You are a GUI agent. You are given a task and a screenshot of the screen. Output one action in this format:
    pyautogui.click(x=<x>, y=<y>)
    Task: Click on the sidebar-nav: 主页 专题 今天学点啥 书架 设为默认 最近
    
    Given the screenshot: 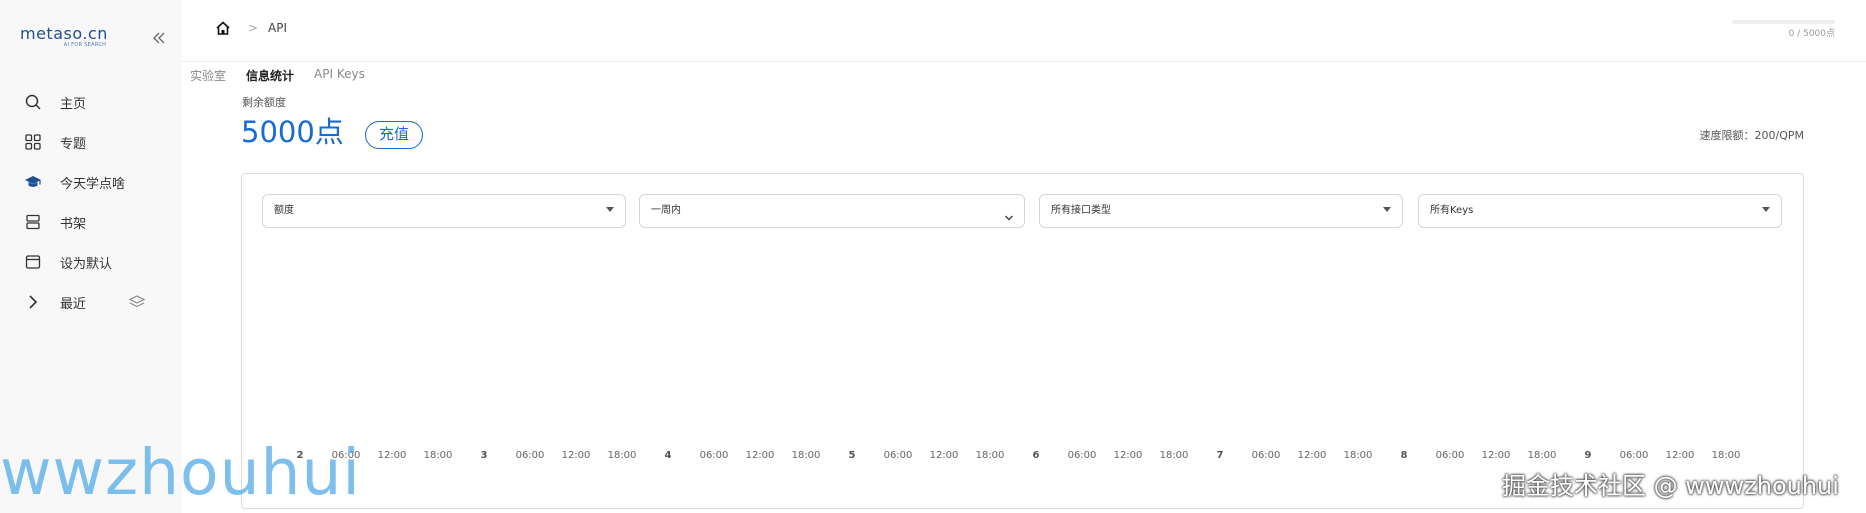 What is the action you would take?
    pyautogui.click(x=91, y=202)
    